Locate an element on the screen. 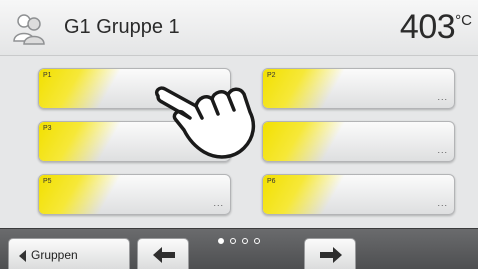 This screenshot has height=269, width=478. temperature-display: 403°C is located at coordinates (436, 28).